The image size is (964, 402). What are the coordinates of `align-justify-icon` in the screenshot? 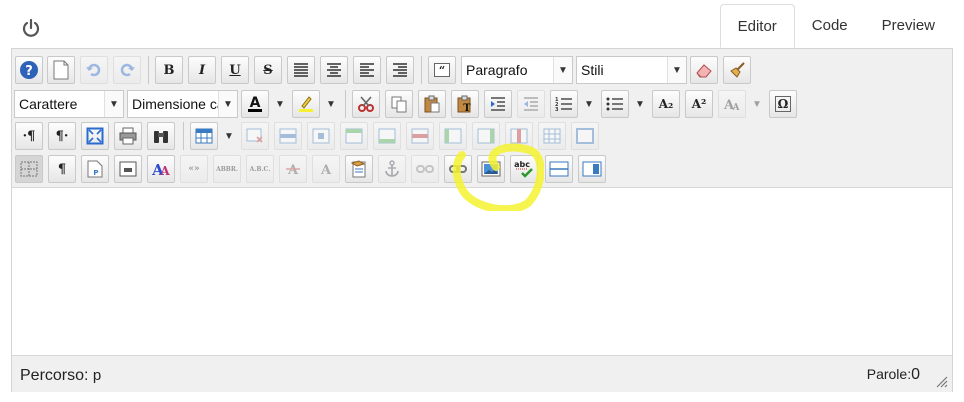 It's located at (301, 70).